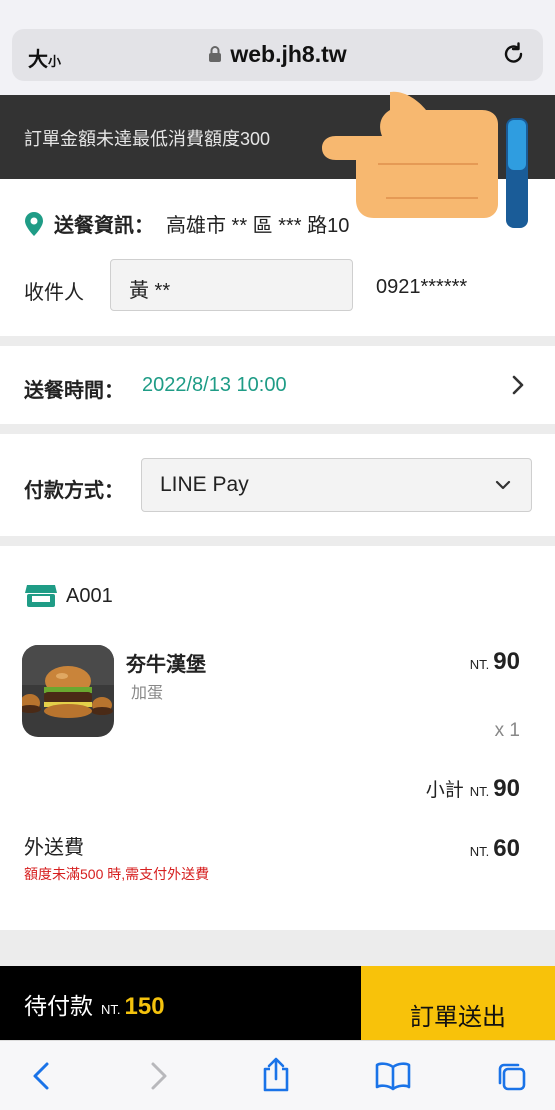  Describe the element at coordinates (506, 661) in the screenshot. I see `item-price-value: 90` at that location.